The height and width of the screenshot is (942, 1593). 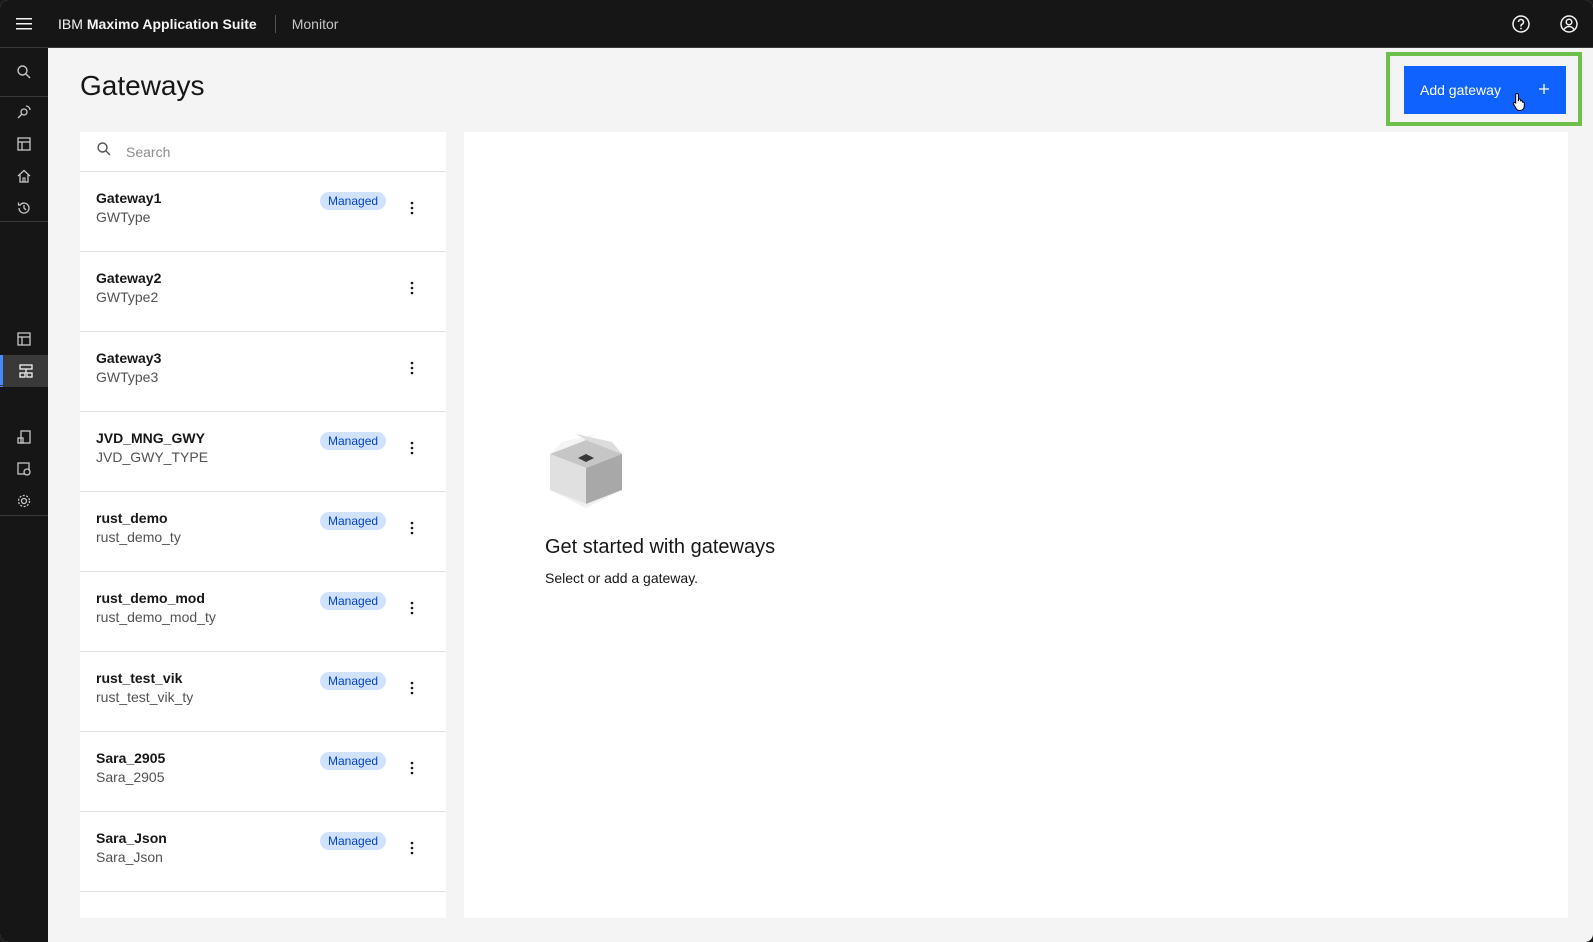 What do you see at coordinates (171, 23) in the screenshot?
I see `brand-name: Maximo Application Suite` at bounding box center [171, 23].